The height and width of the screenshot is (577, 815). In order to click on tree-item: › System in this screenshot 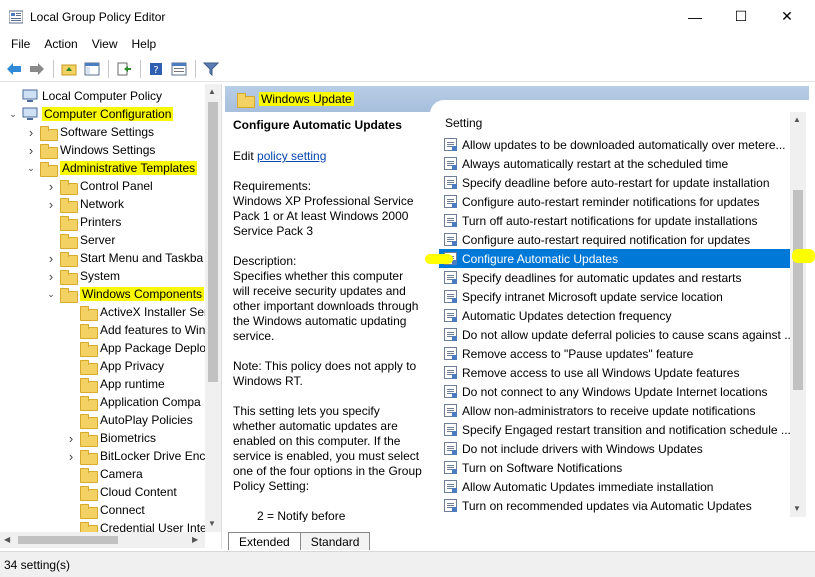, I will do `click(83, 276)`.